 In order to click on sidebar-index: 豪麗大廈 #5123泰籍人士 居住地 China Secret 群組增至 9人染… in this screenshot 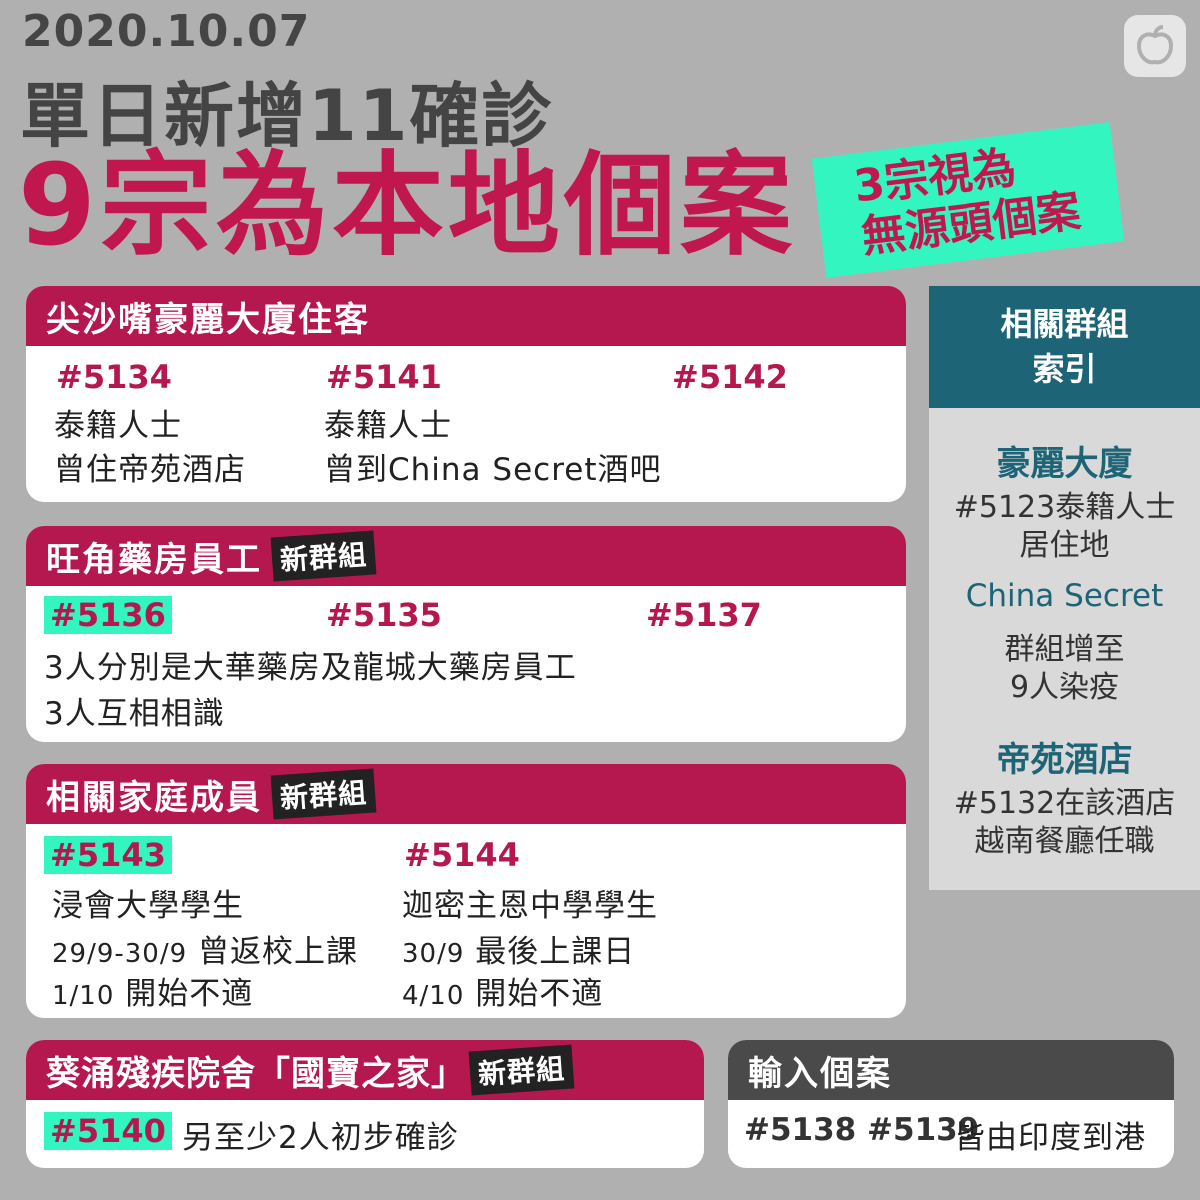, I will do `click(1064, 649)`.